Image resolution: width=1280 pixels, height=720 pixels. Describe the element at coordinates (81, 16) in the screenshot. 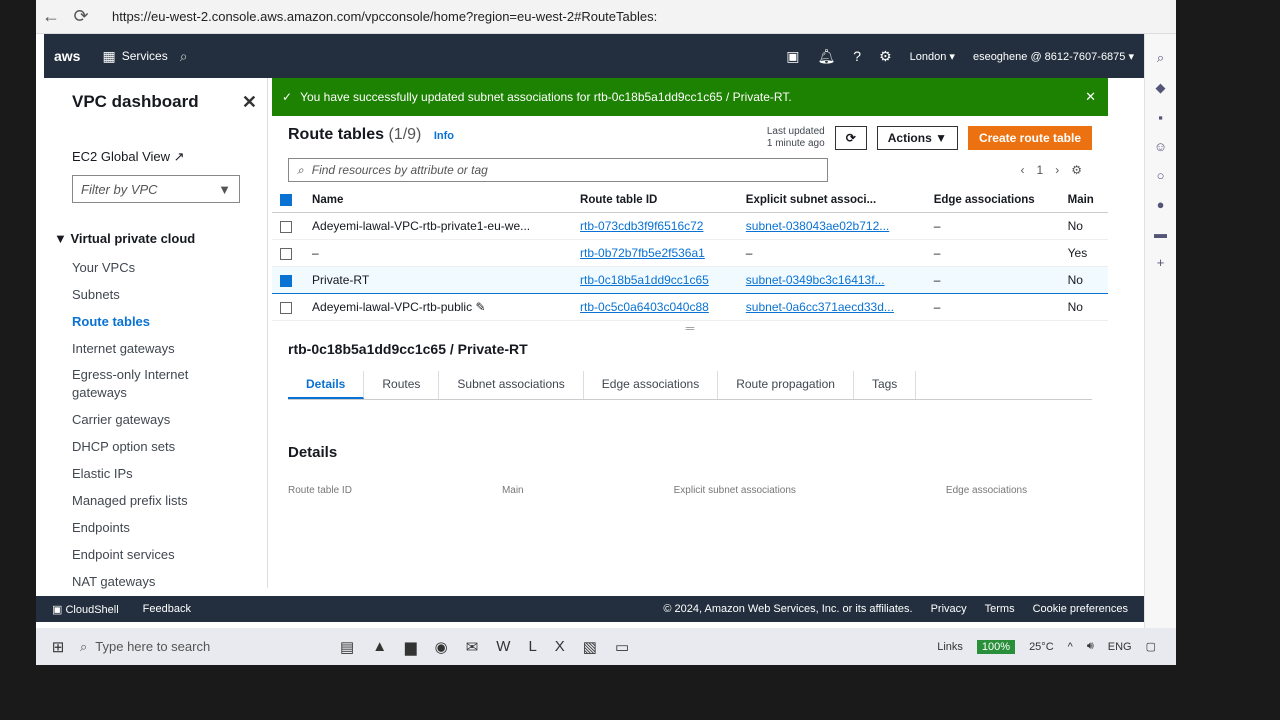

I see `refresh-icon: ⟳` at that location.